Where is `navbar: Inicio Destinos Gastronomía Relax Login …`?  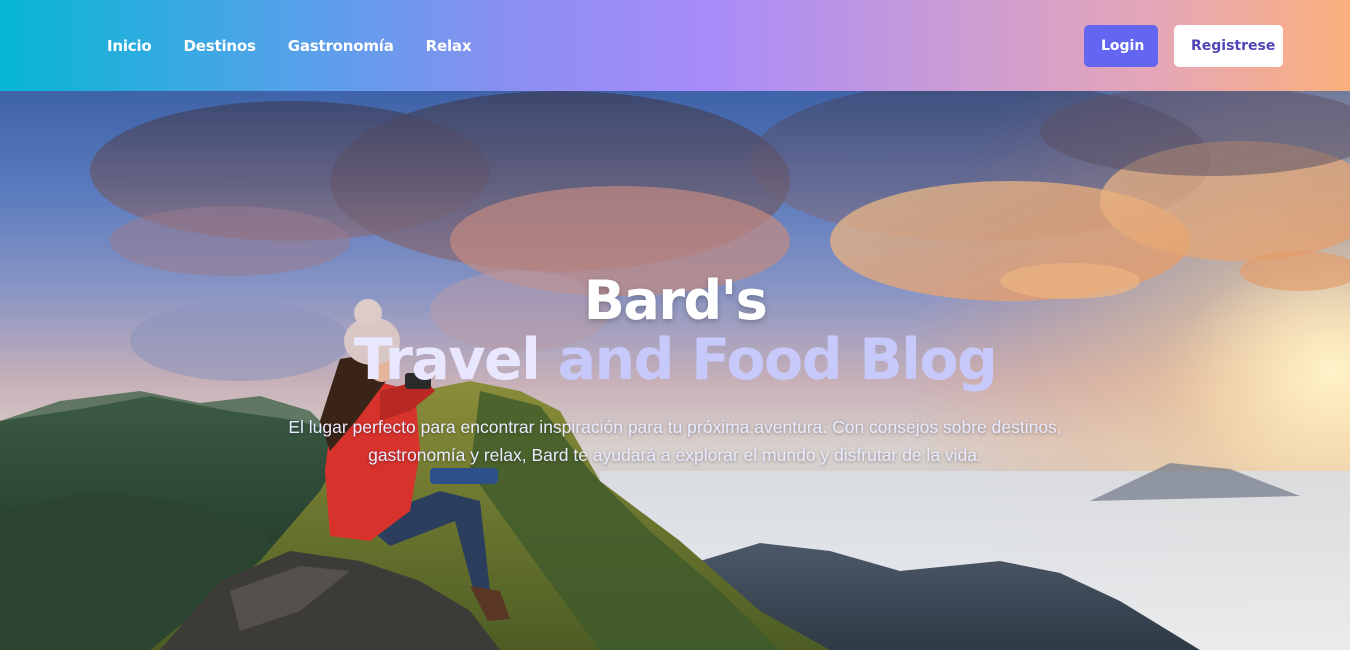
navbar: Inicio Destinos Gastronomía Relax Login … is located at coordinates (675, 45).